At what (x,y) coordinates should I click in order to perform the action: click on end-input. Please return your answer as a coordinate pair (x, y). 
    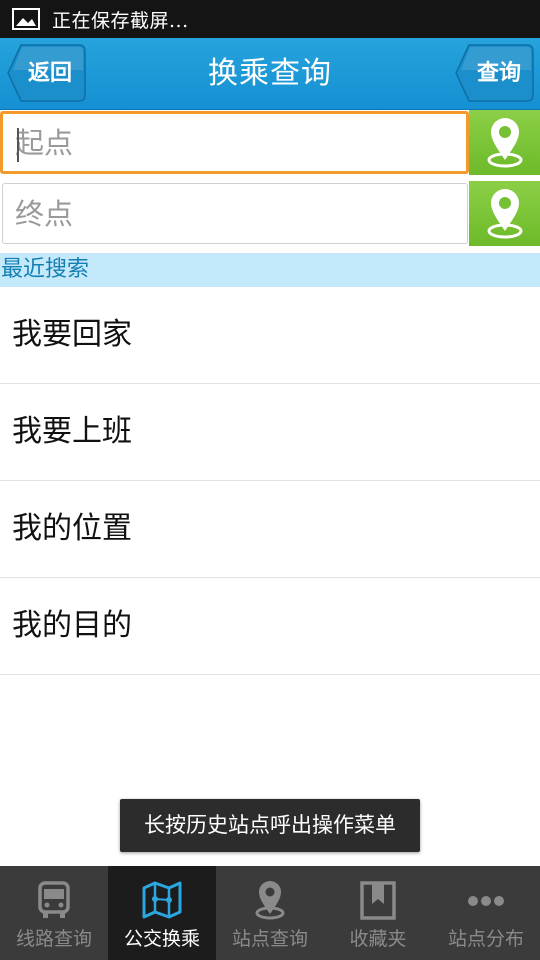
    Looking at the image, I should click on (235, 213).